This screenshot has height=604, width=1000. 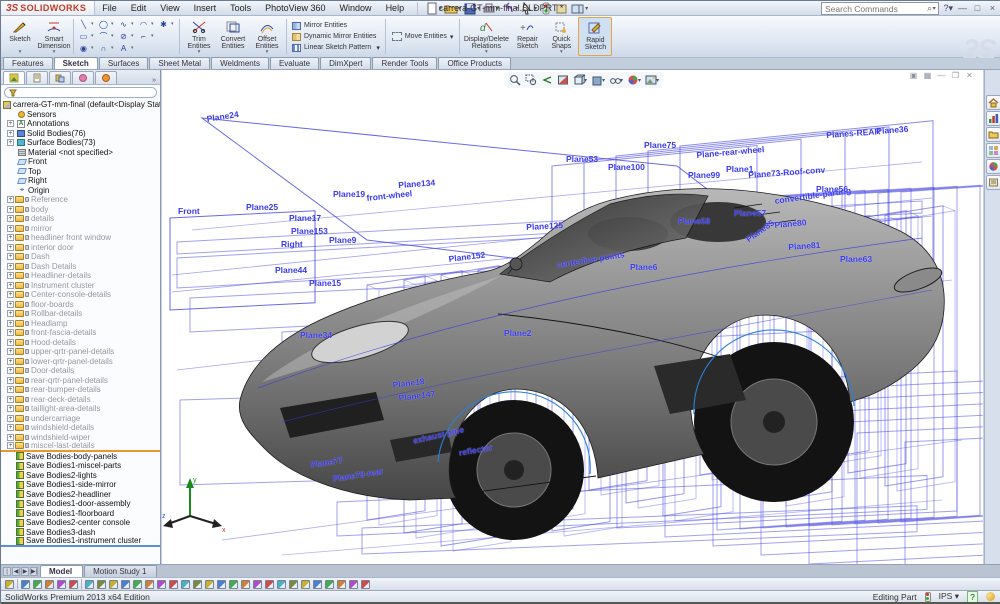 What do you see at coordinates (109, 8) in the screenshot?
I see `menu-file: File` at bounding box center [109, 8].